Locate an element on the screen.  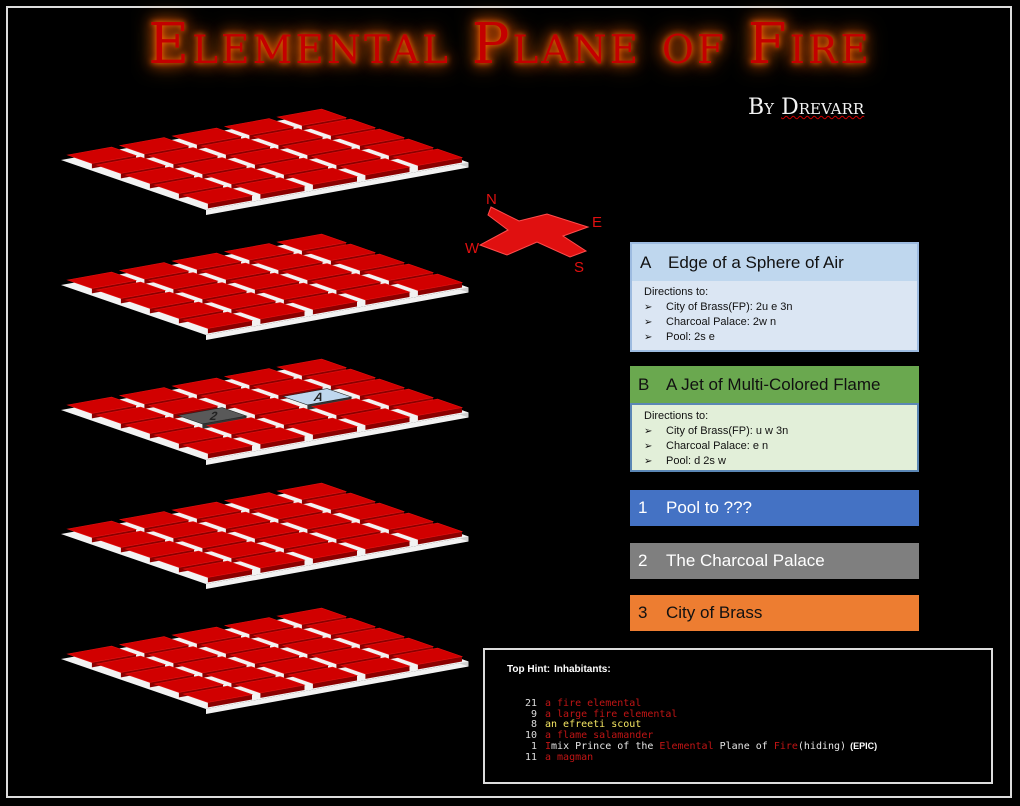
compass-north-label: N is located at coordinates (491, 199).